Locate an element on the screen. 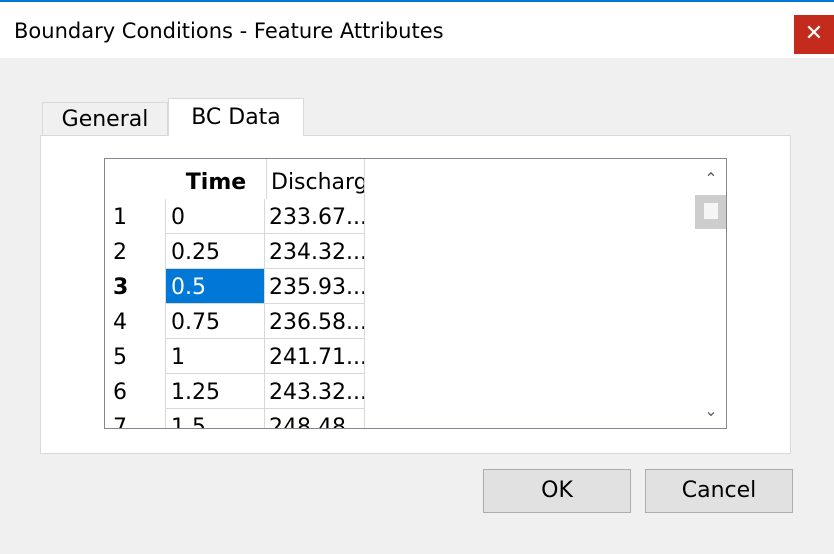 This screenshot has width=834, height=554. scroll-thumb-grip is located at coordinates (711, 211).